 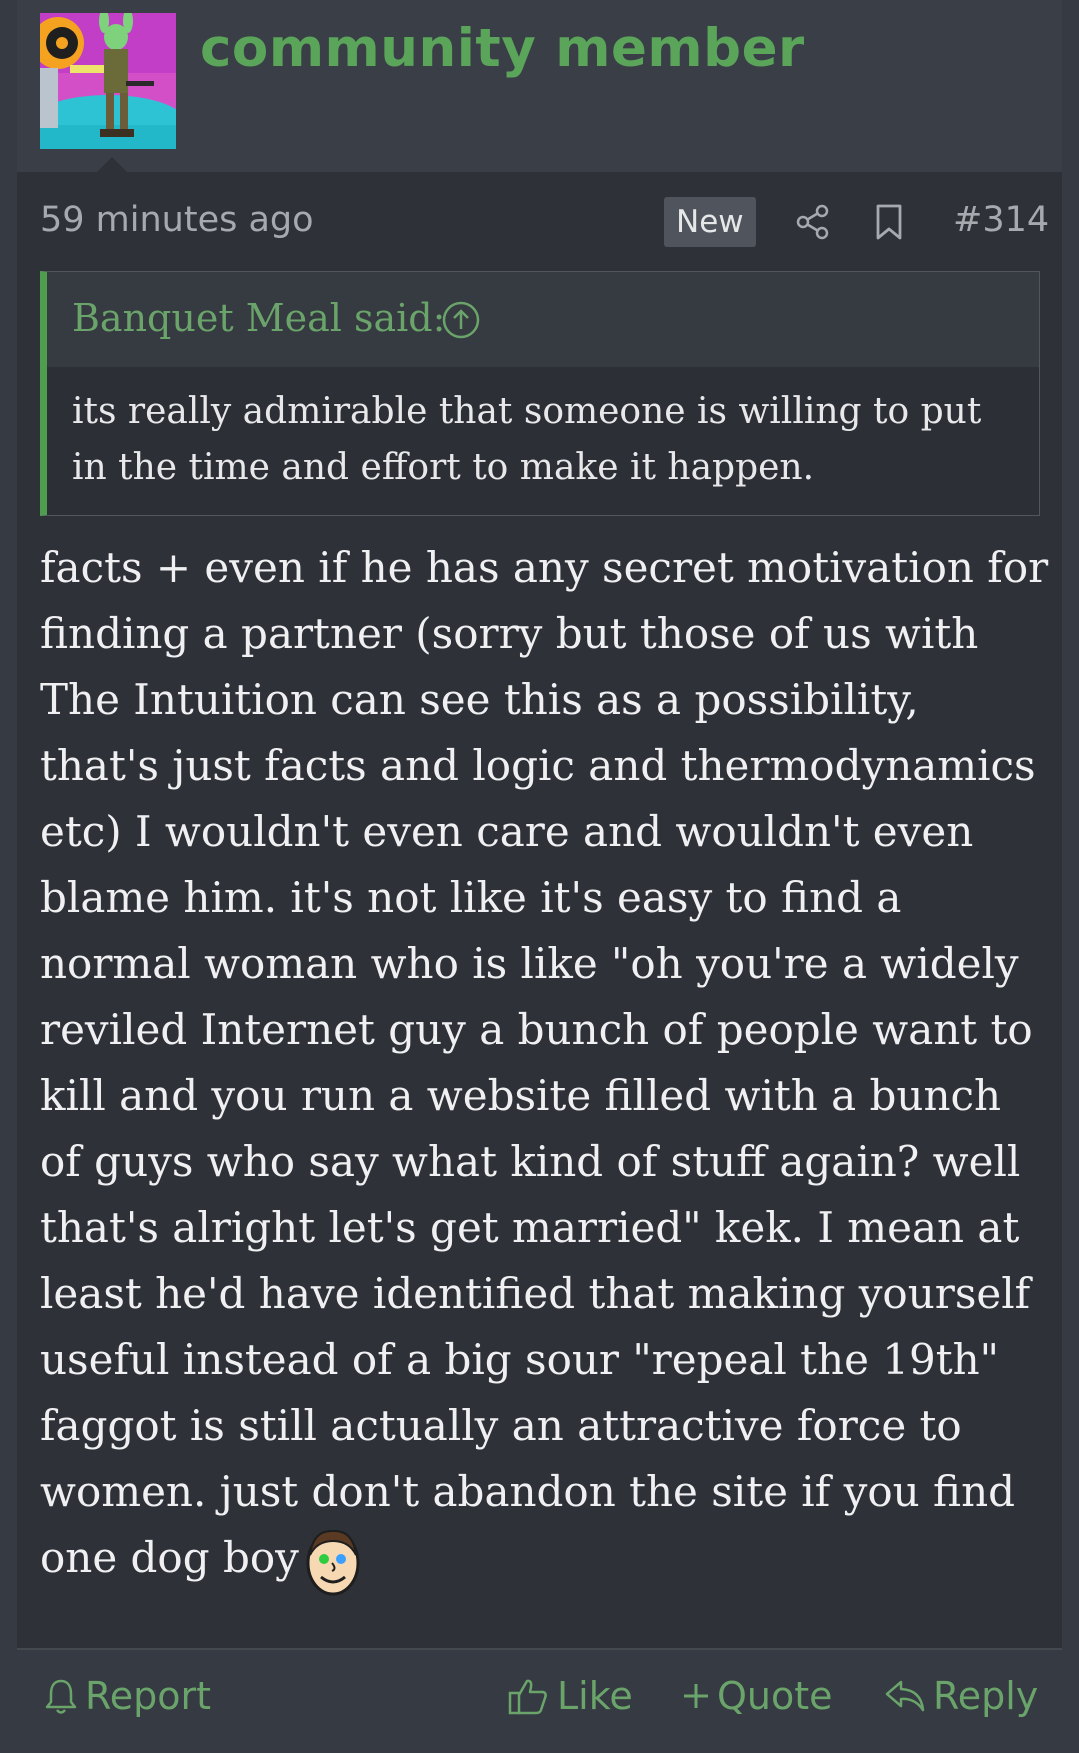 I want to click on like-button: Like, so click(x=570, y=1696).